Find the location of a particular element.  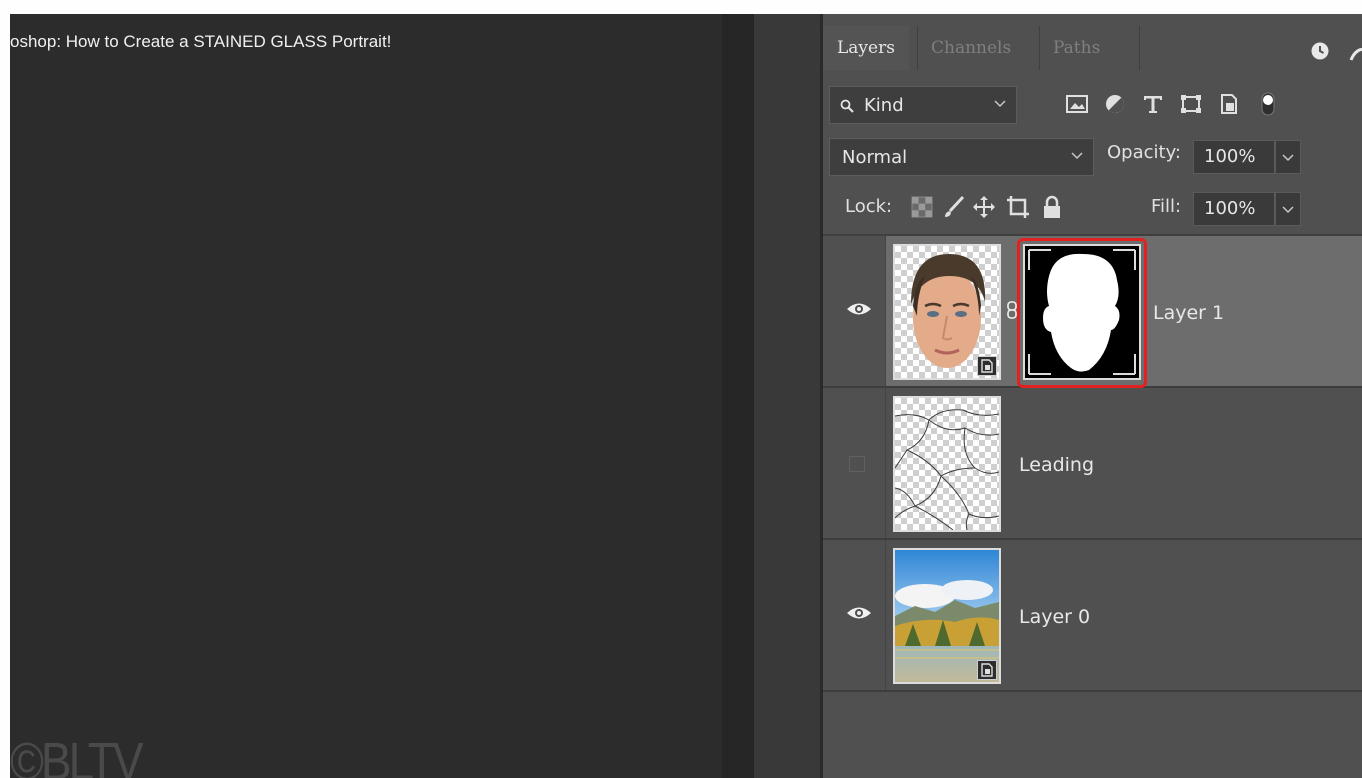

filter-kind-dropdown: Kind is located at coordinates (923, 105).